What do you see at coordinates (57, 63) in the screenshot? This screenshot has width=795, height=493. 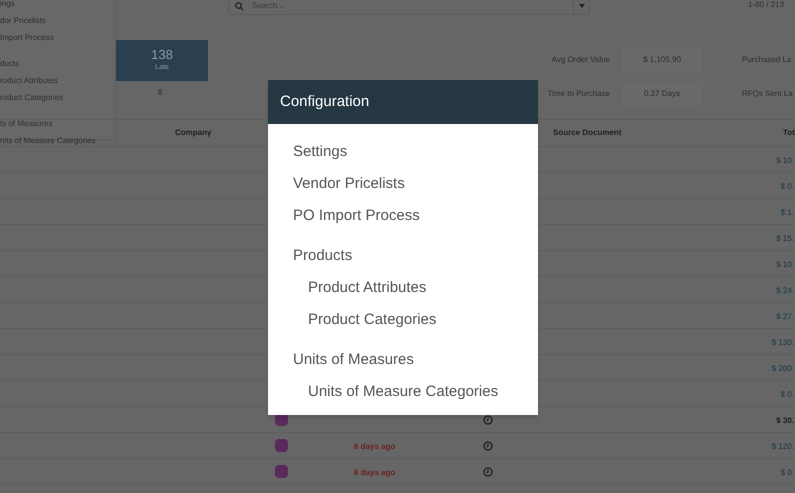 I see `menu-item: ducts` at bounding box center [57, 63].